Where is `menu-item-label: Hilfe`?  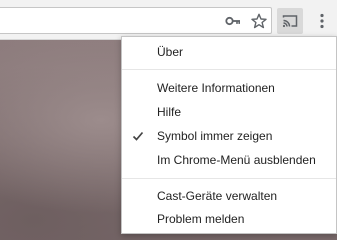 menu-item-label: Hilfe is located at coordinates (169, 112).